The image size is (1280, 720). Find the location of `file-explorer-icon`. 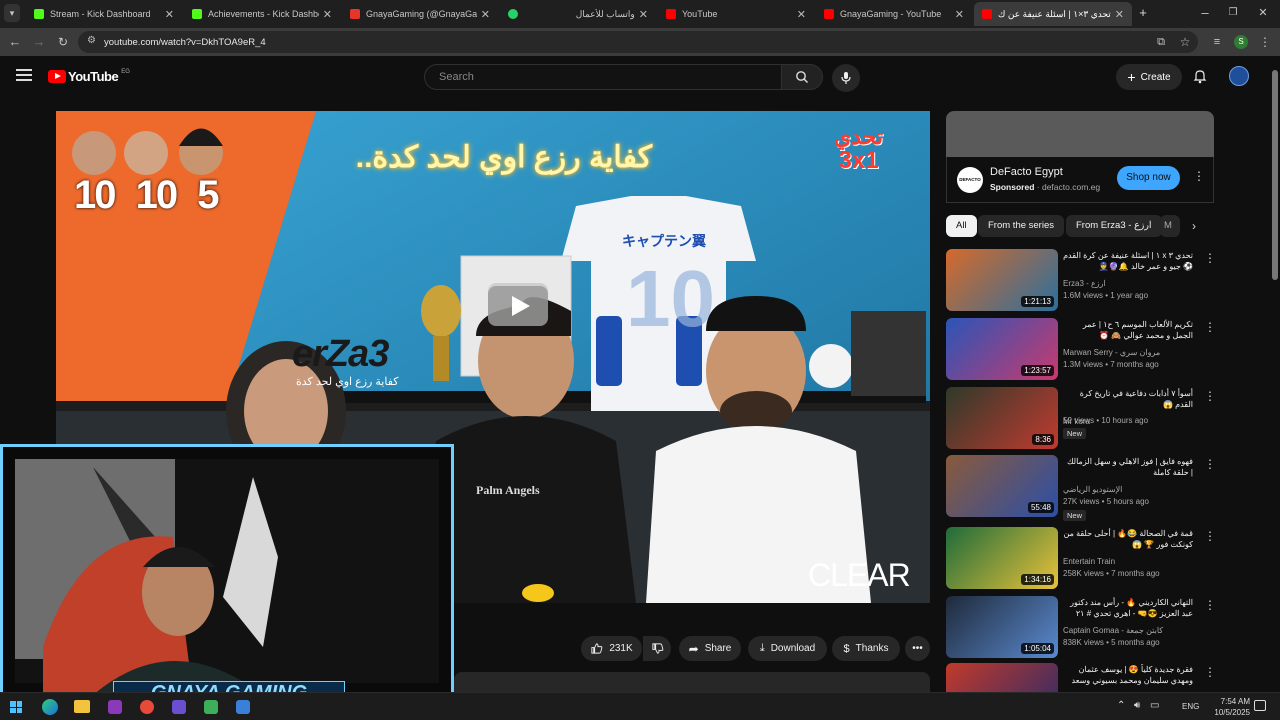

file-explorer-icon is located at coordinates (82, 706).